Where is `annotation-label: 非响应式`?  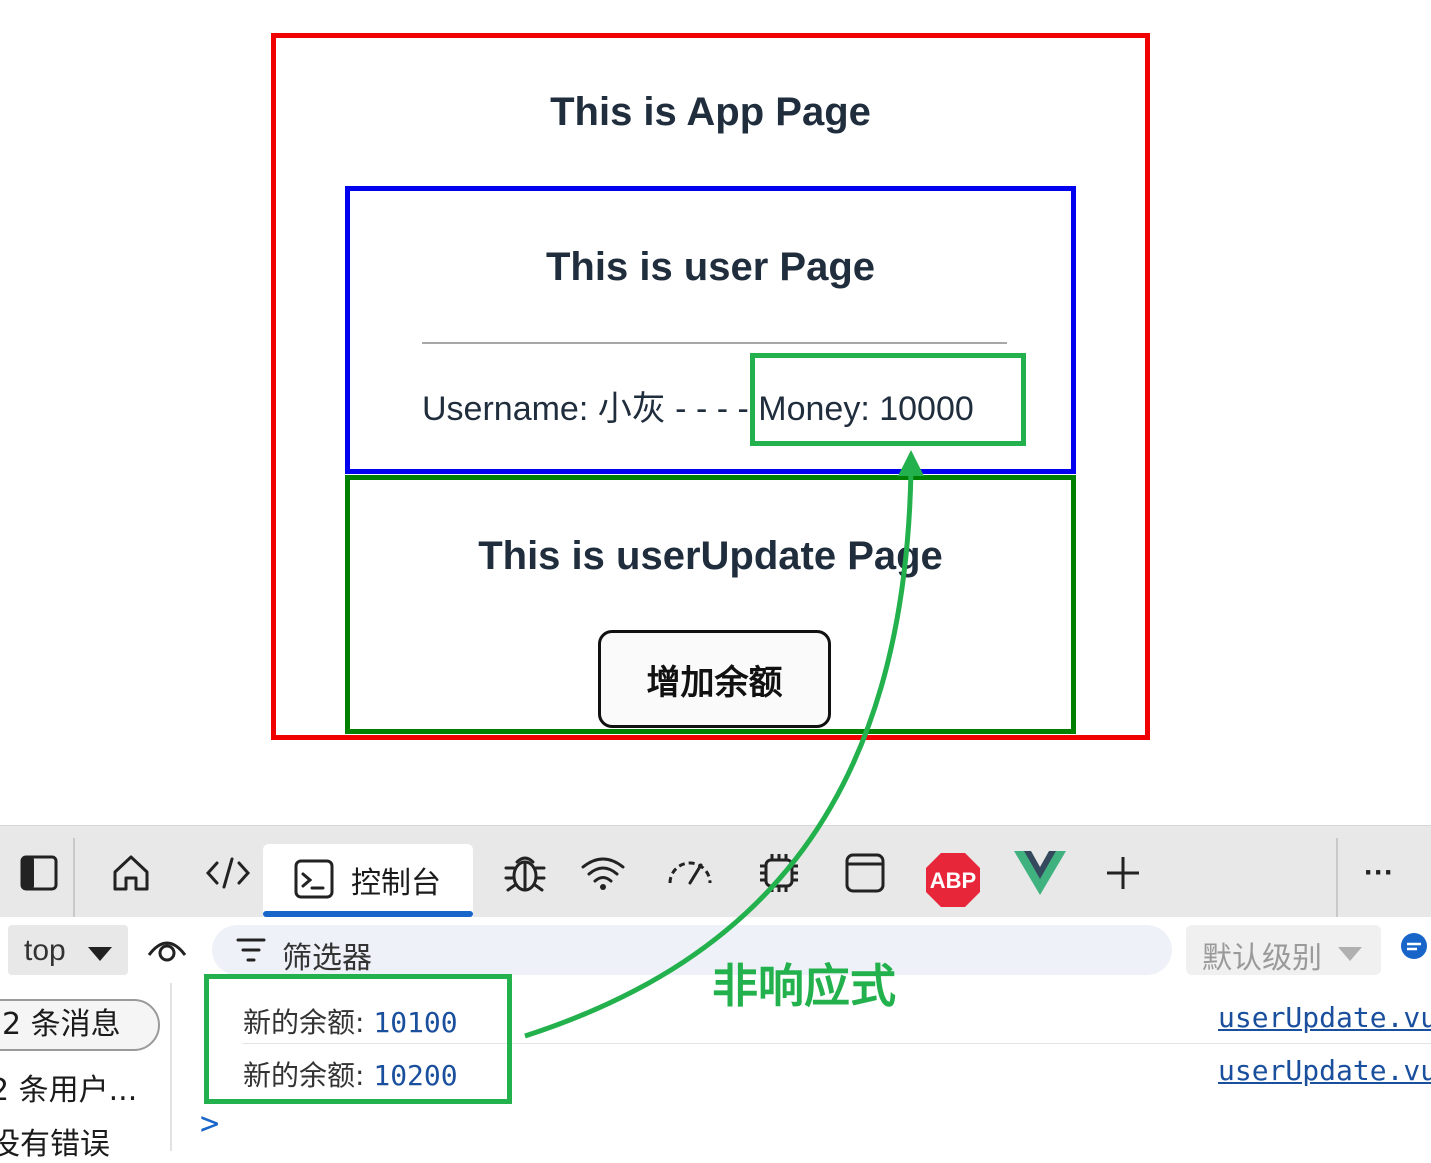 annotation-label: 非响应式 is located at coordinates (804, 986).